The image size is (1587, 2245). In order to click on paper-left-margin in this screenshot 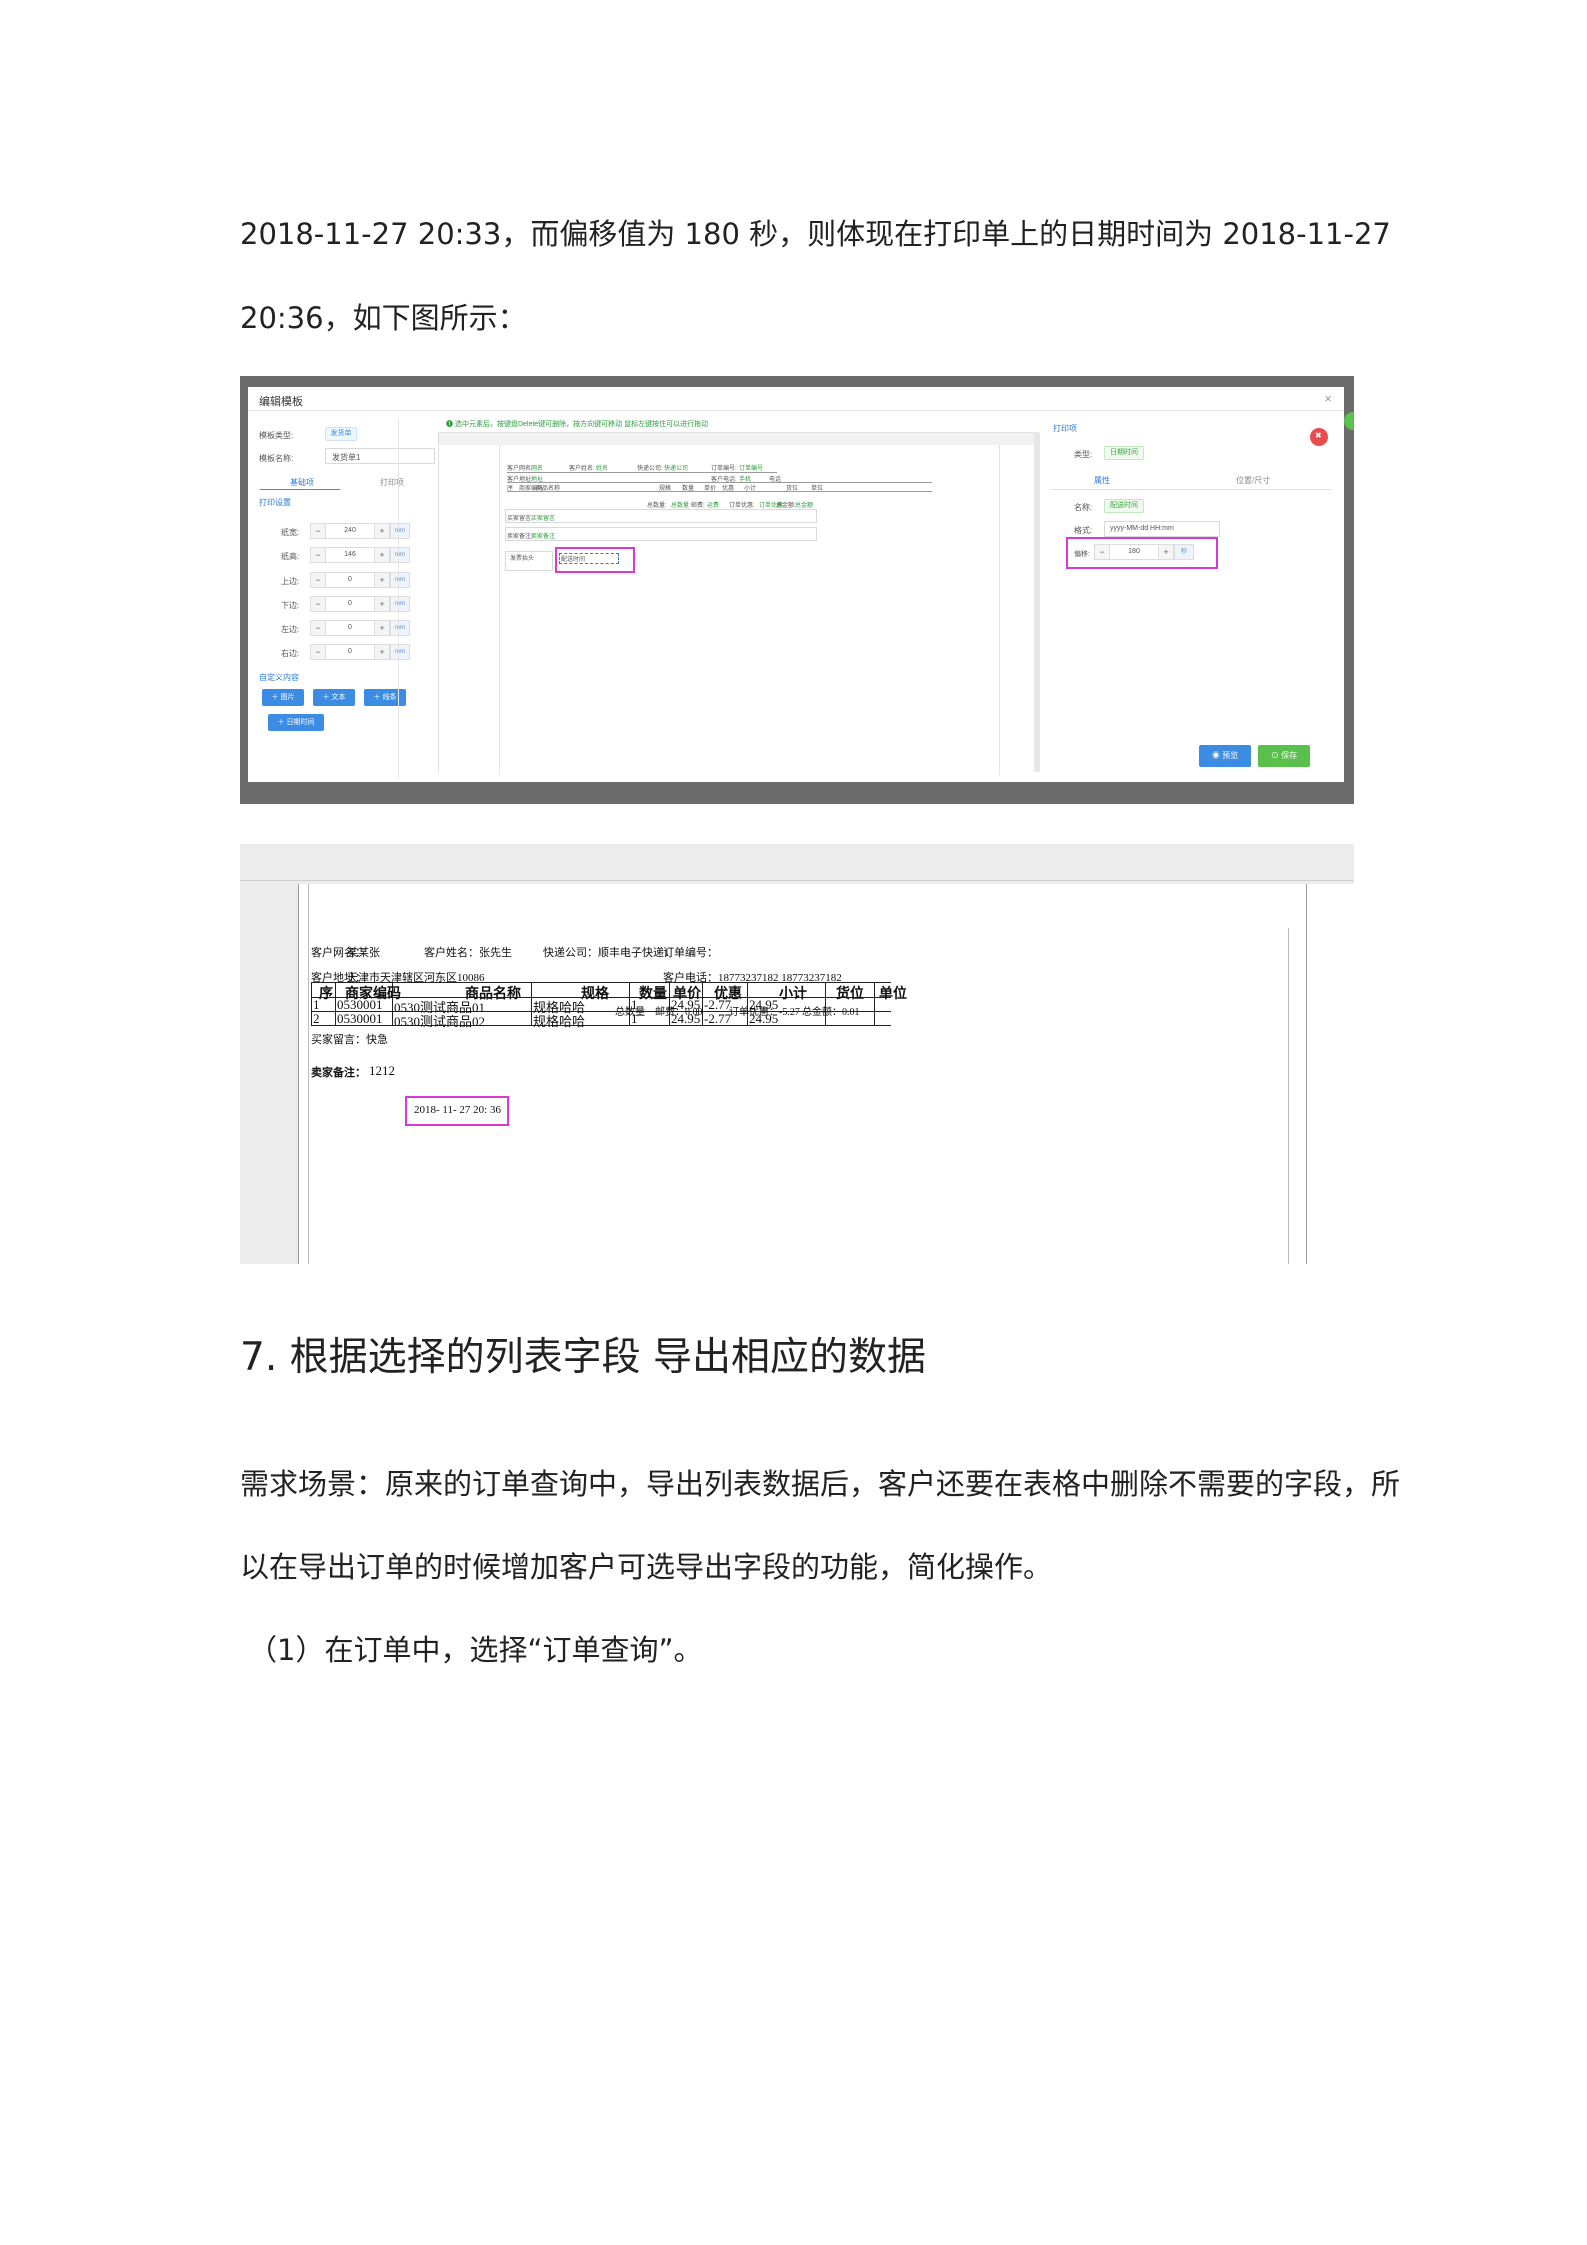, I will do `click(308, 1074)`.